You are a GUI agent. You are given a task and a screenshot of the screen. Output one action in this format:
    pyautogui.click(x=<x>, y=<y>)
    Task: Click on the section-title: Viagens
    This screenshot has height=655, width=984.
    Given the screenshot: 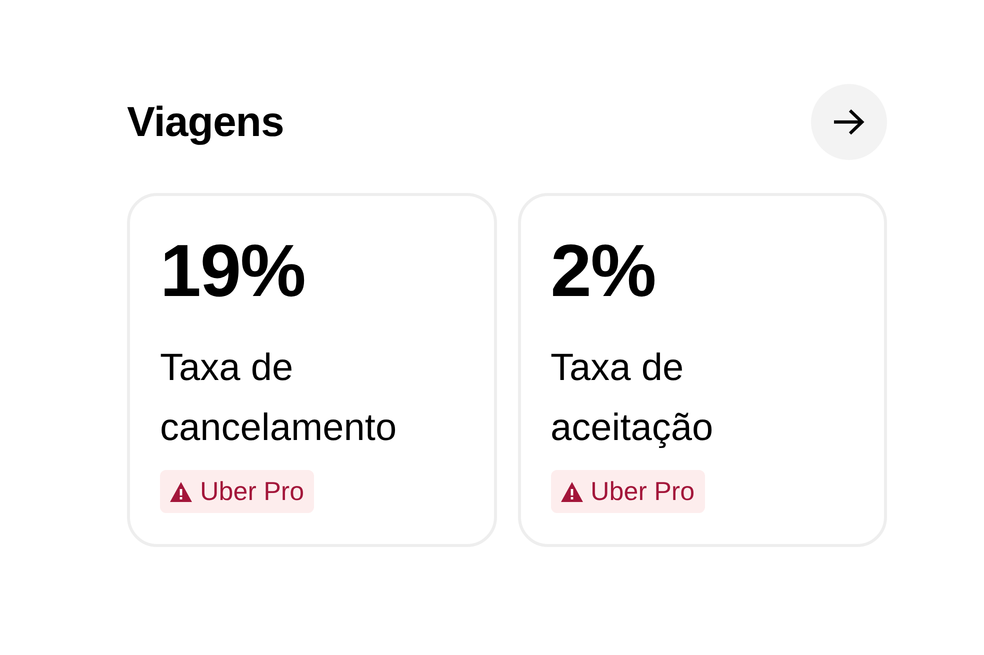 What is the action you would take?
    pyautogui.click(x=205, y=122)
    